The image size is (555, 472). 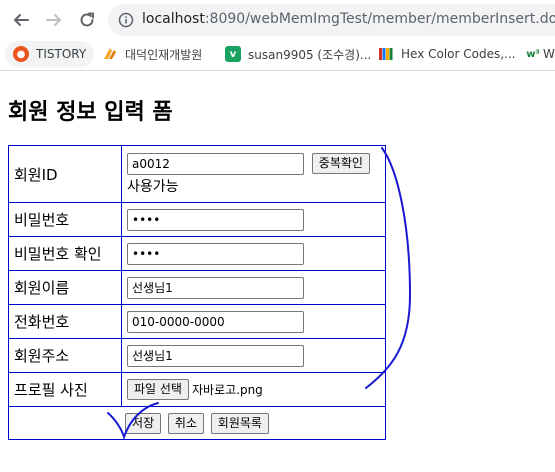 I want to click on member-id-cell: 중복확인 사용가능, so click(x=253, y=174).